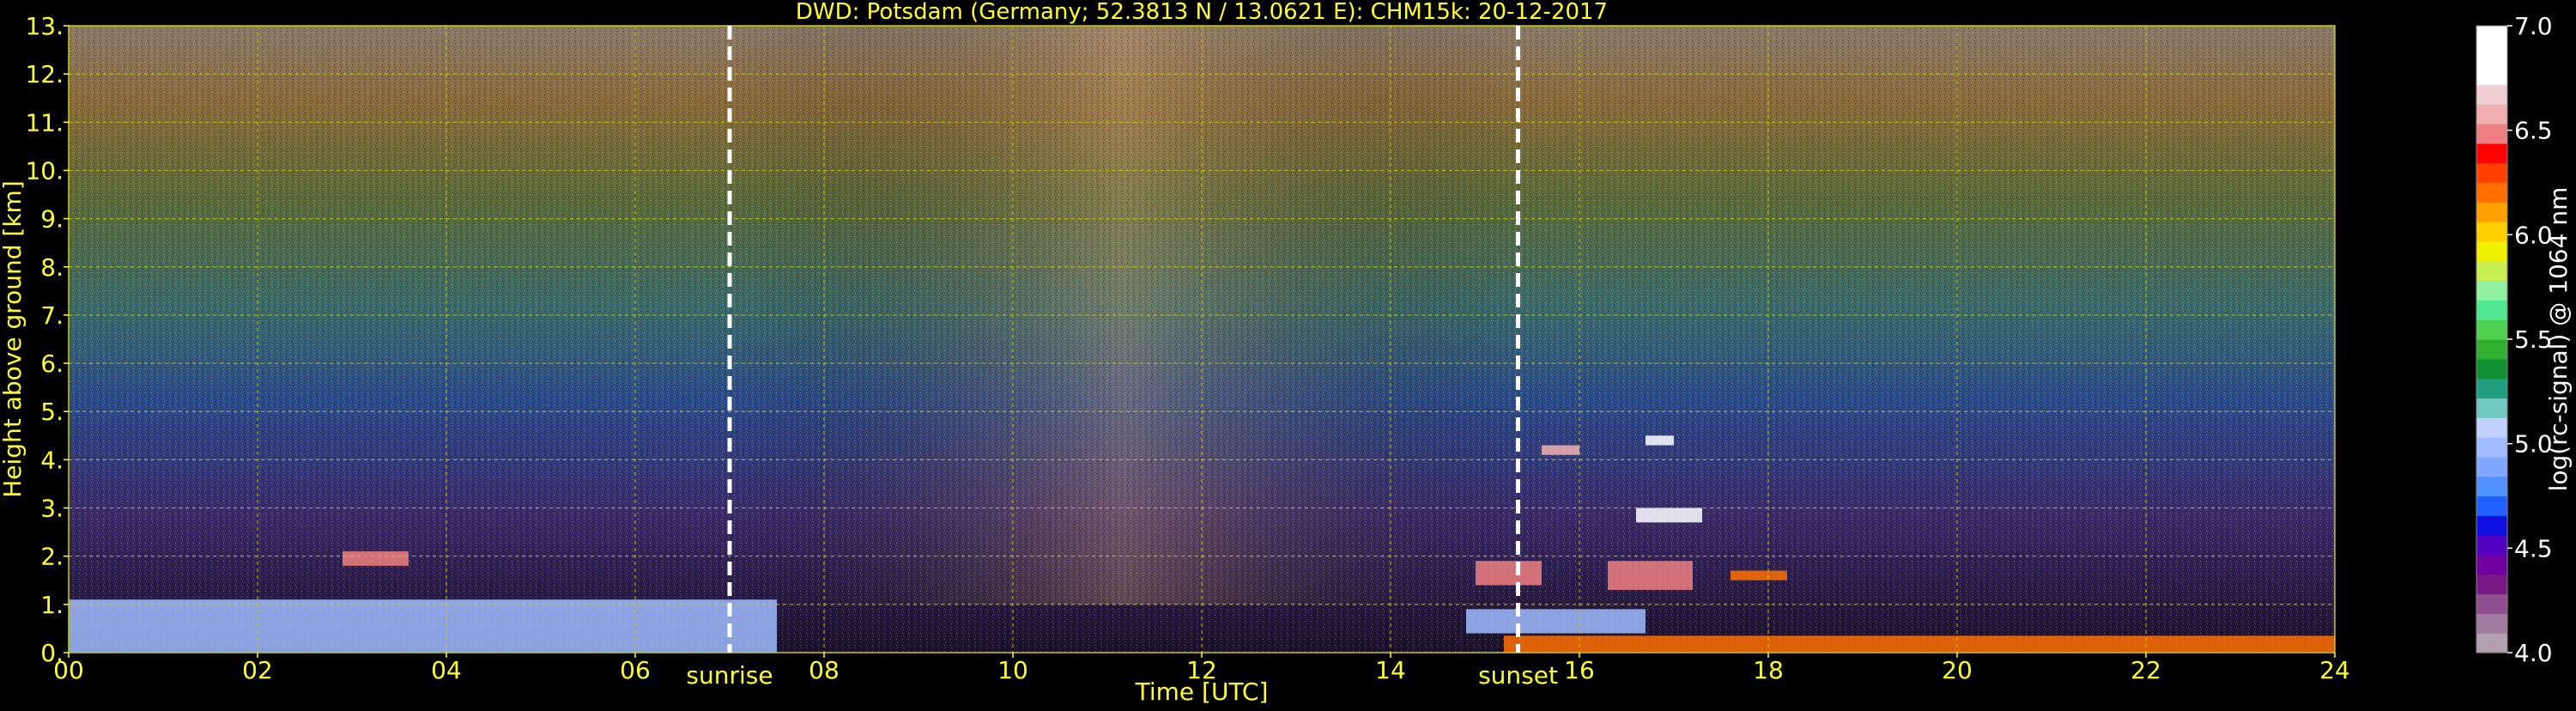 The width and height of the screenshot is (2576, 711). Describe the element at coordinates (44, 26) in the screenshot. I see `y-tick-label: 13.` at that location.